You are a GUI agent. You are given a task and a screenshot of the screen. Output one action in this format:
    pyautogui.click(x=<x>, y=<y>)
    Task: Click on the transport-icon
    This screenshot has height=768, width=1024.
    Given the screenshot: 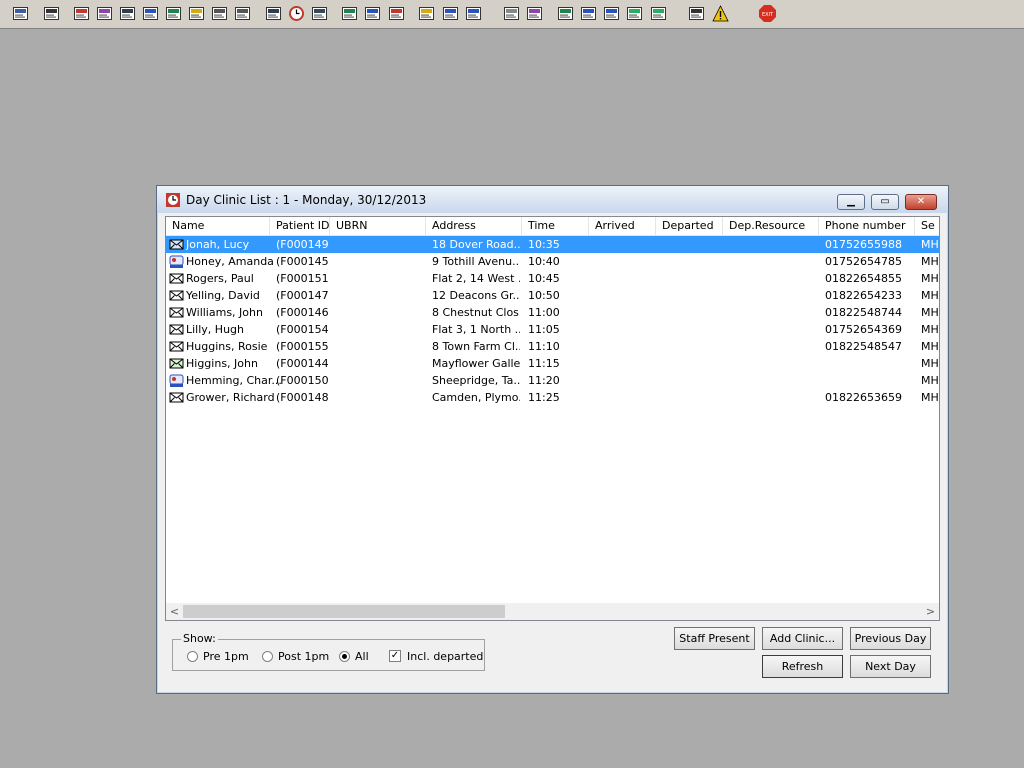 What is the action you would take?
    pyautogui.click(x=473, y=13)
    